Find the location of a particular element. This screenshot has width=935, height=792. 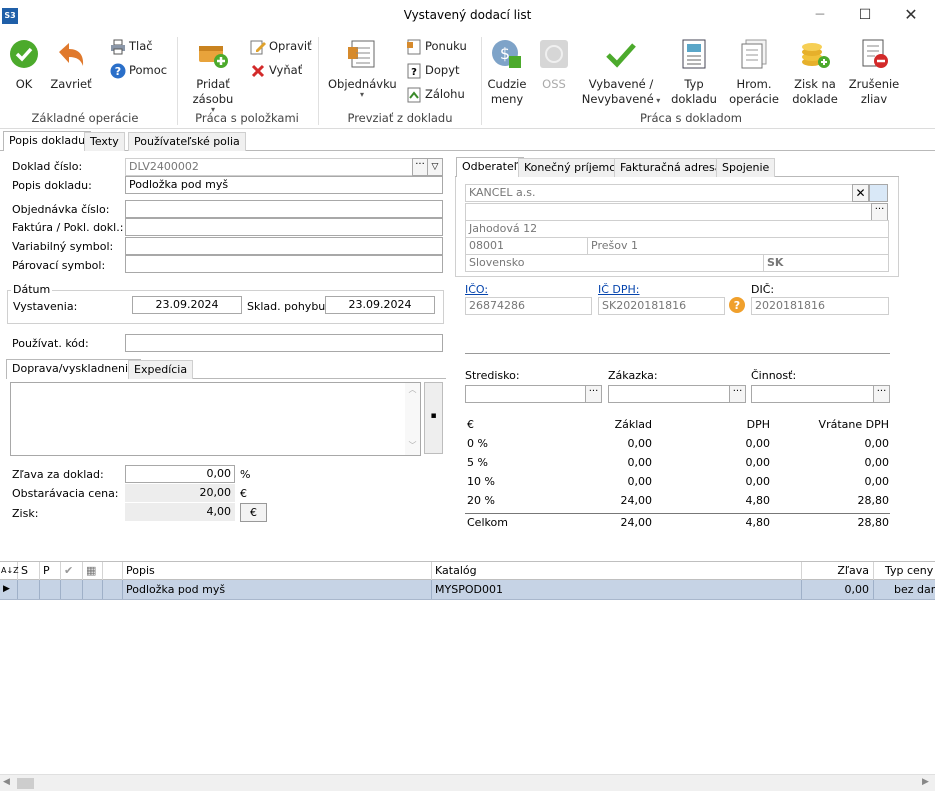

demand-icon: ? is located at coordinates (414, 70).